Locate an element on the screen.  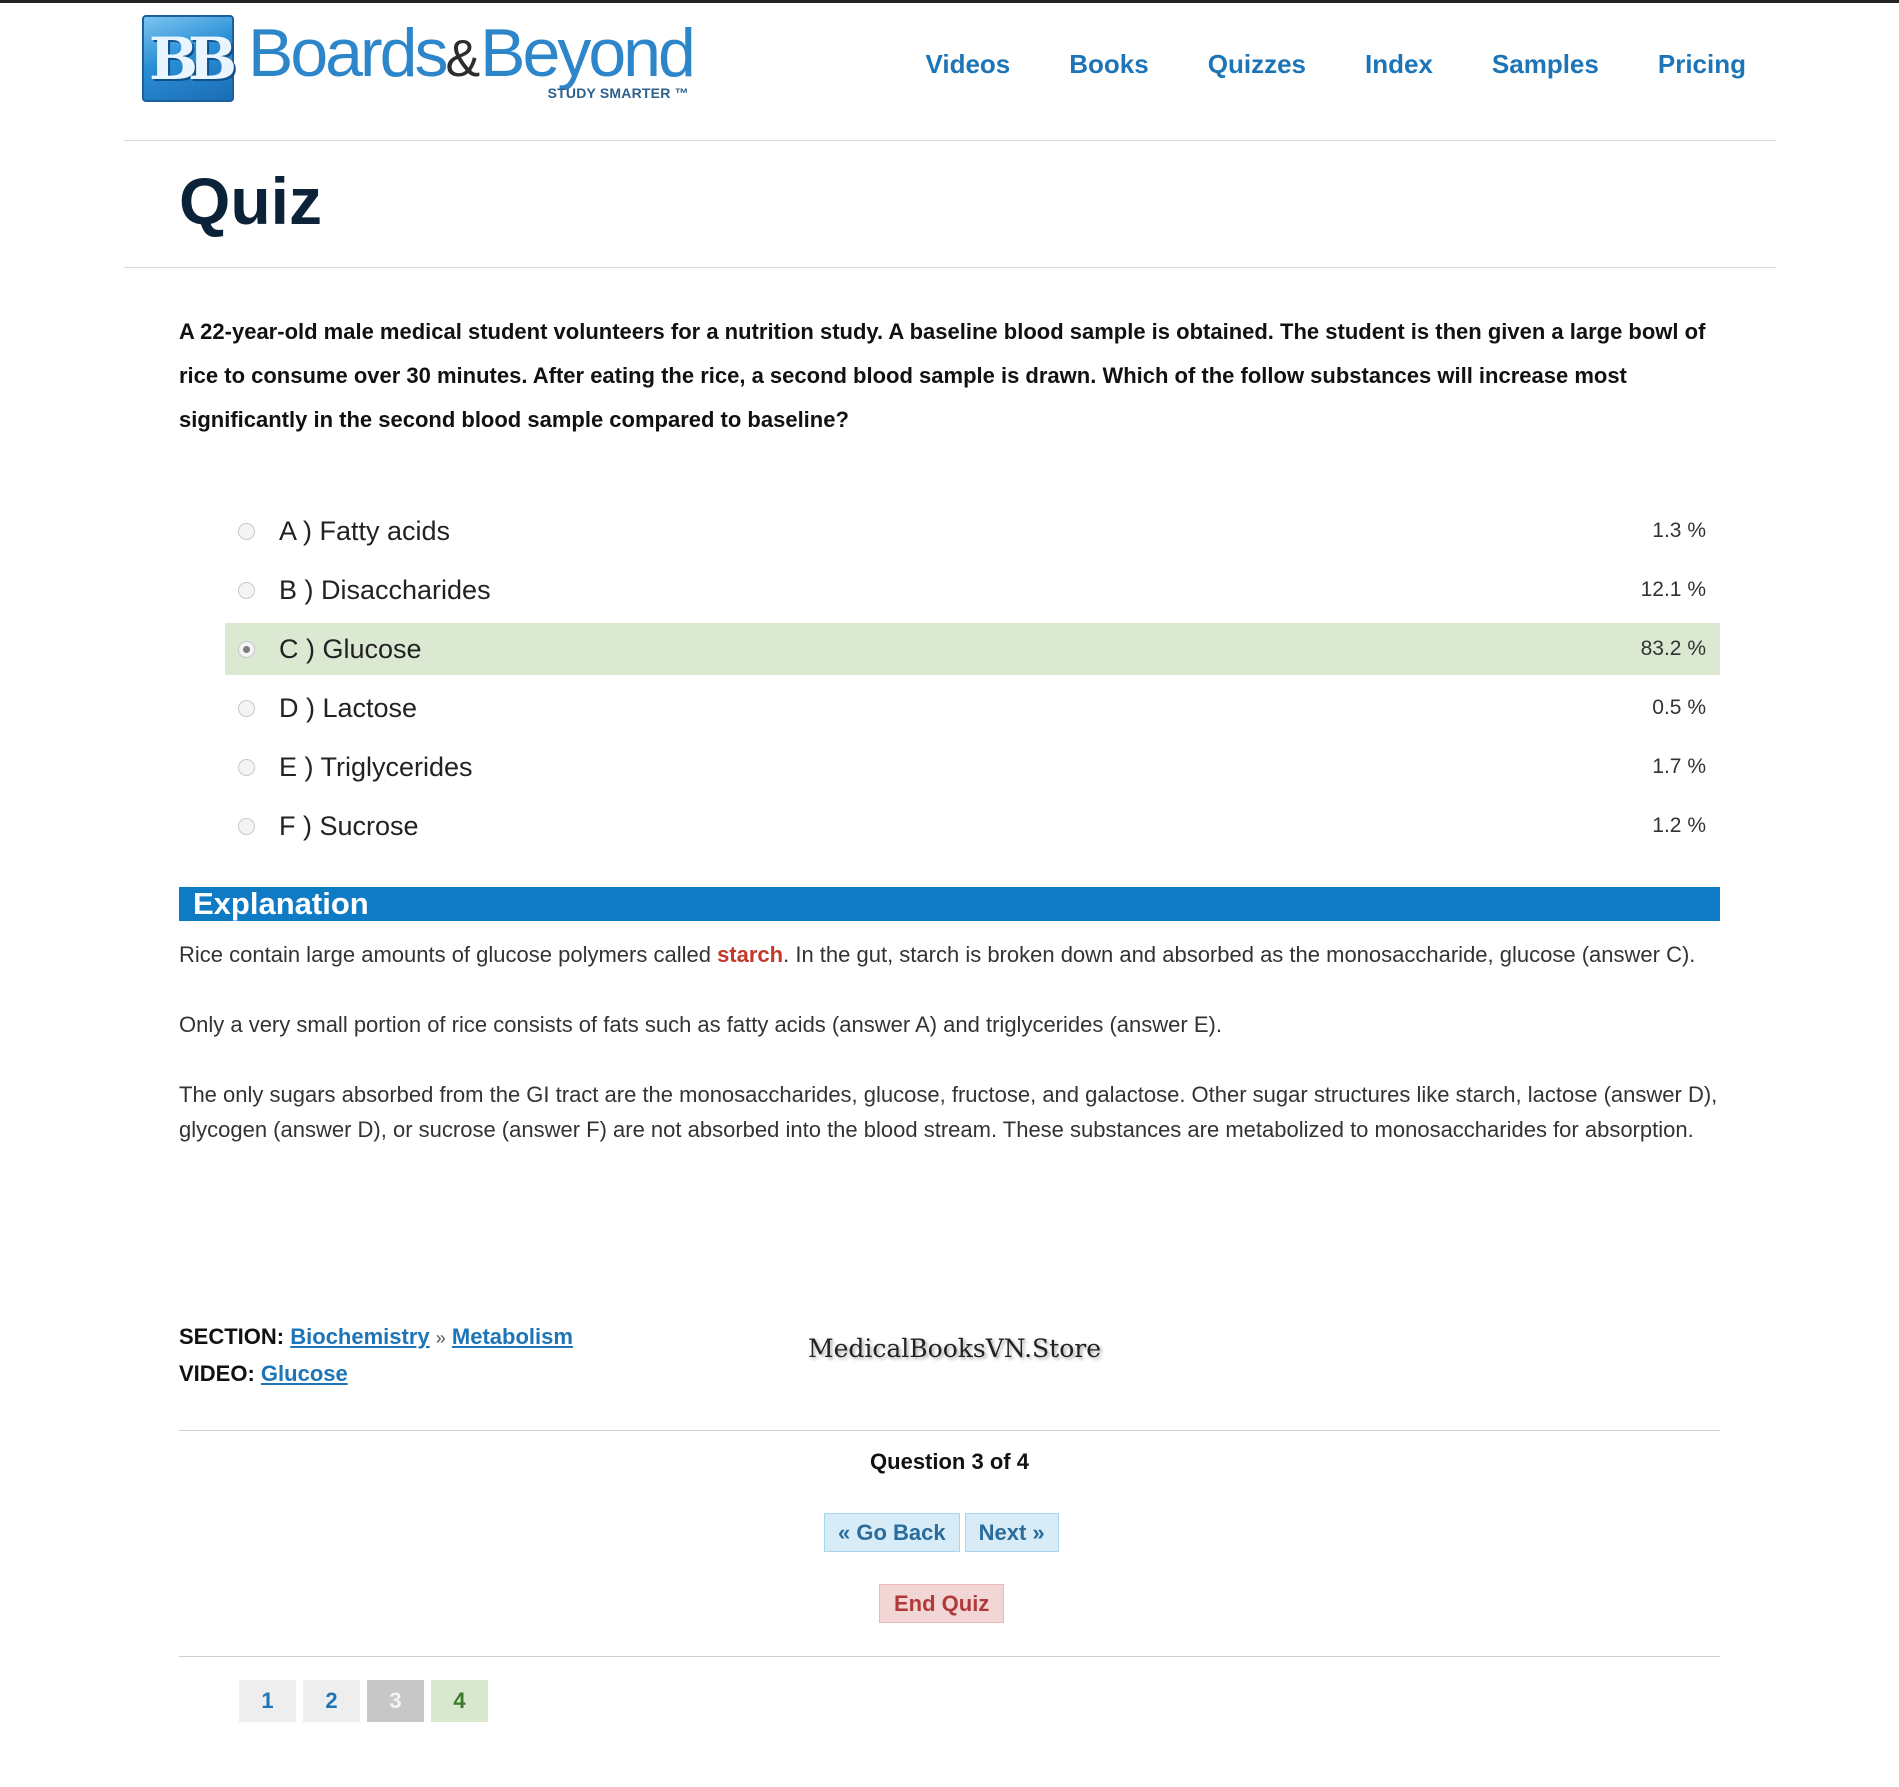
brand-logo: BB Boards&Beyond STUDY SMARTER ™ is located at coordinates (419, 60).